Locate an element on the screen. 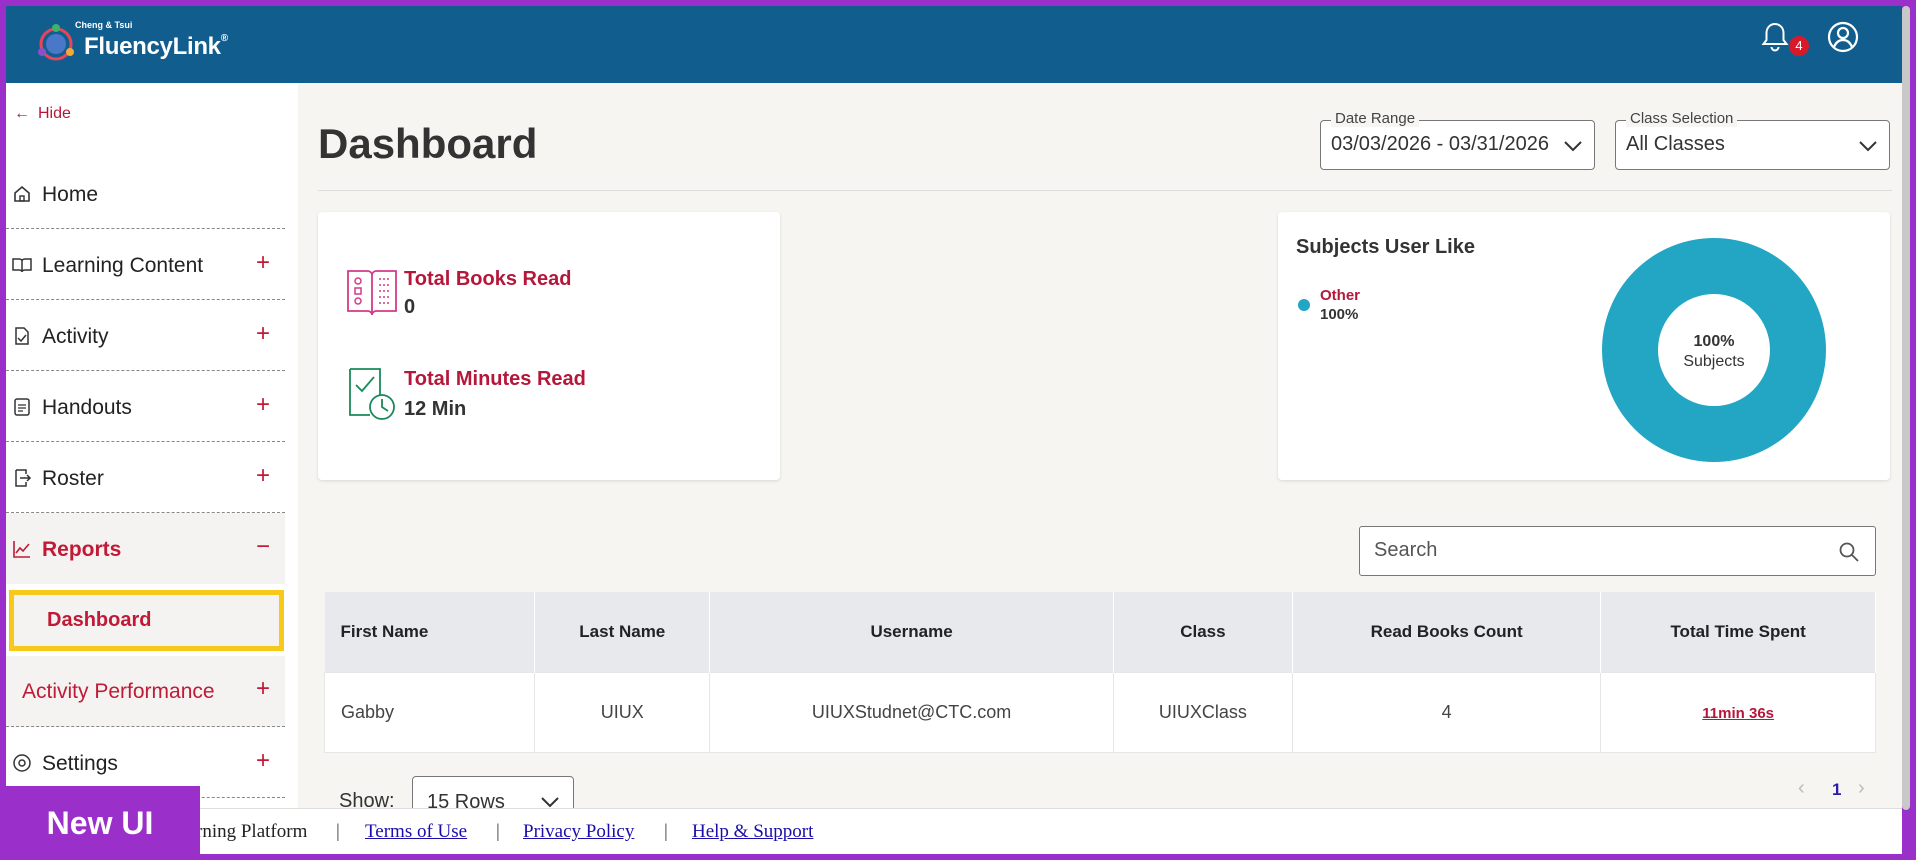 This screenshot has height=860, width=1916. total-books-value: 0 is located at coordinates (410, 307).